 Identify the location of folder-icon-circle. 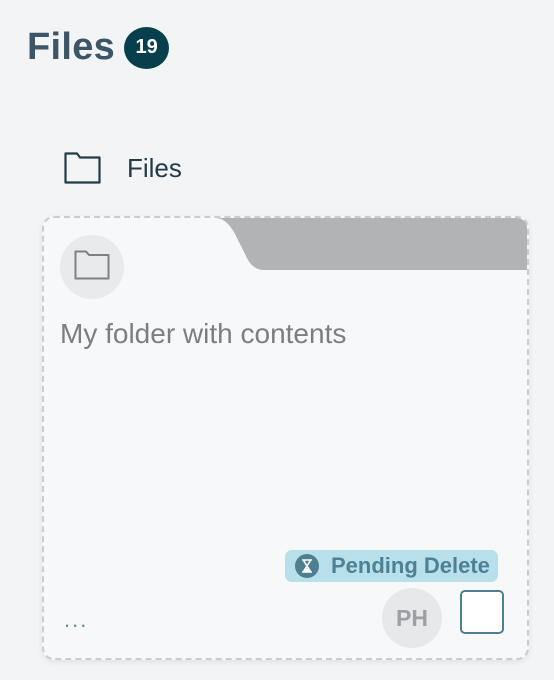
(92, 267).